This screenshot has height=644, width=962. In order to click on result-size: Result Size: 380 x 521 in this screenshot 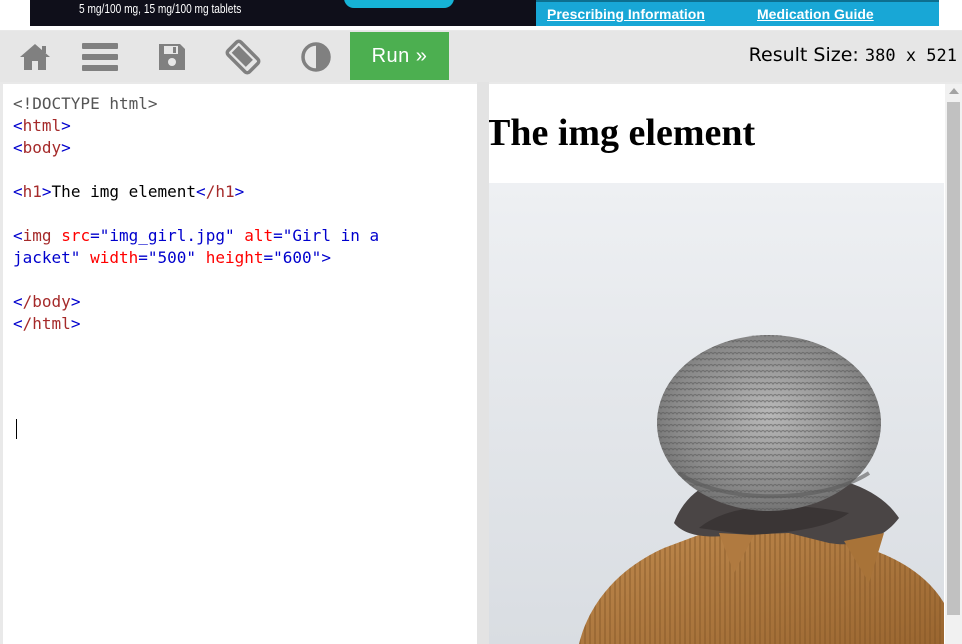, I will do `click(853, 55)`.